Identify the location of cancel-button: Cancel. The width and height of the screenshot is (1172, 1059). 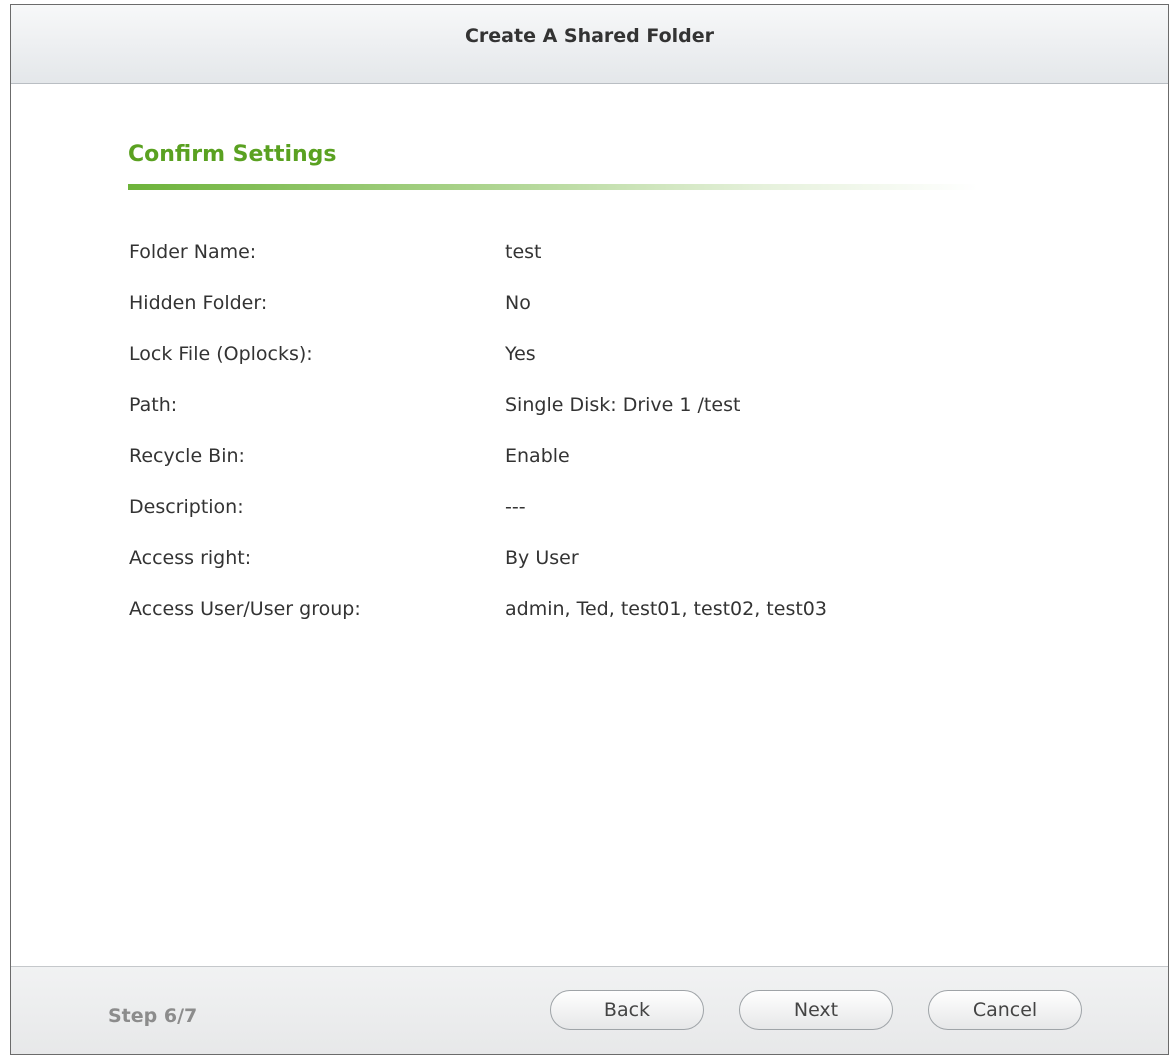
(1005, 1010).